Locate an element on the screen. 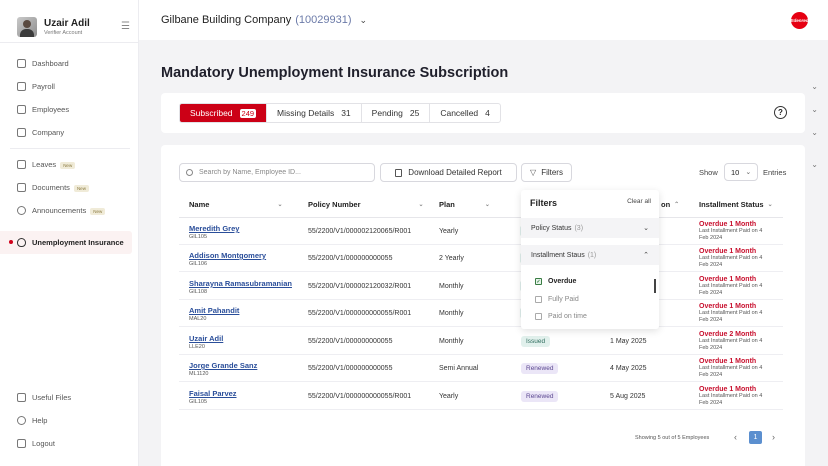 Image resolution: width=828 pixels, height=466 pixels. employee-name-link: Addison Montgomery is located at coordinates (227, 255).